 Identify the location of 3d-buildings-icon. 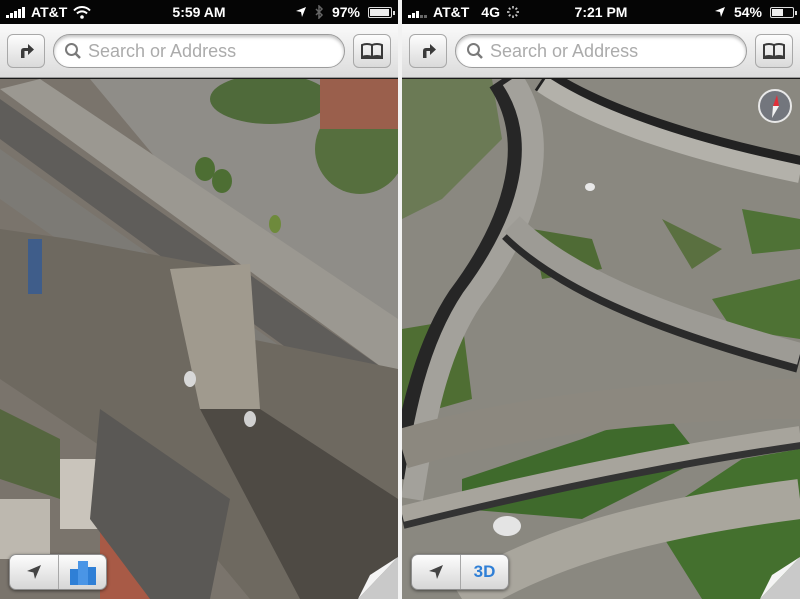
(82, 573).